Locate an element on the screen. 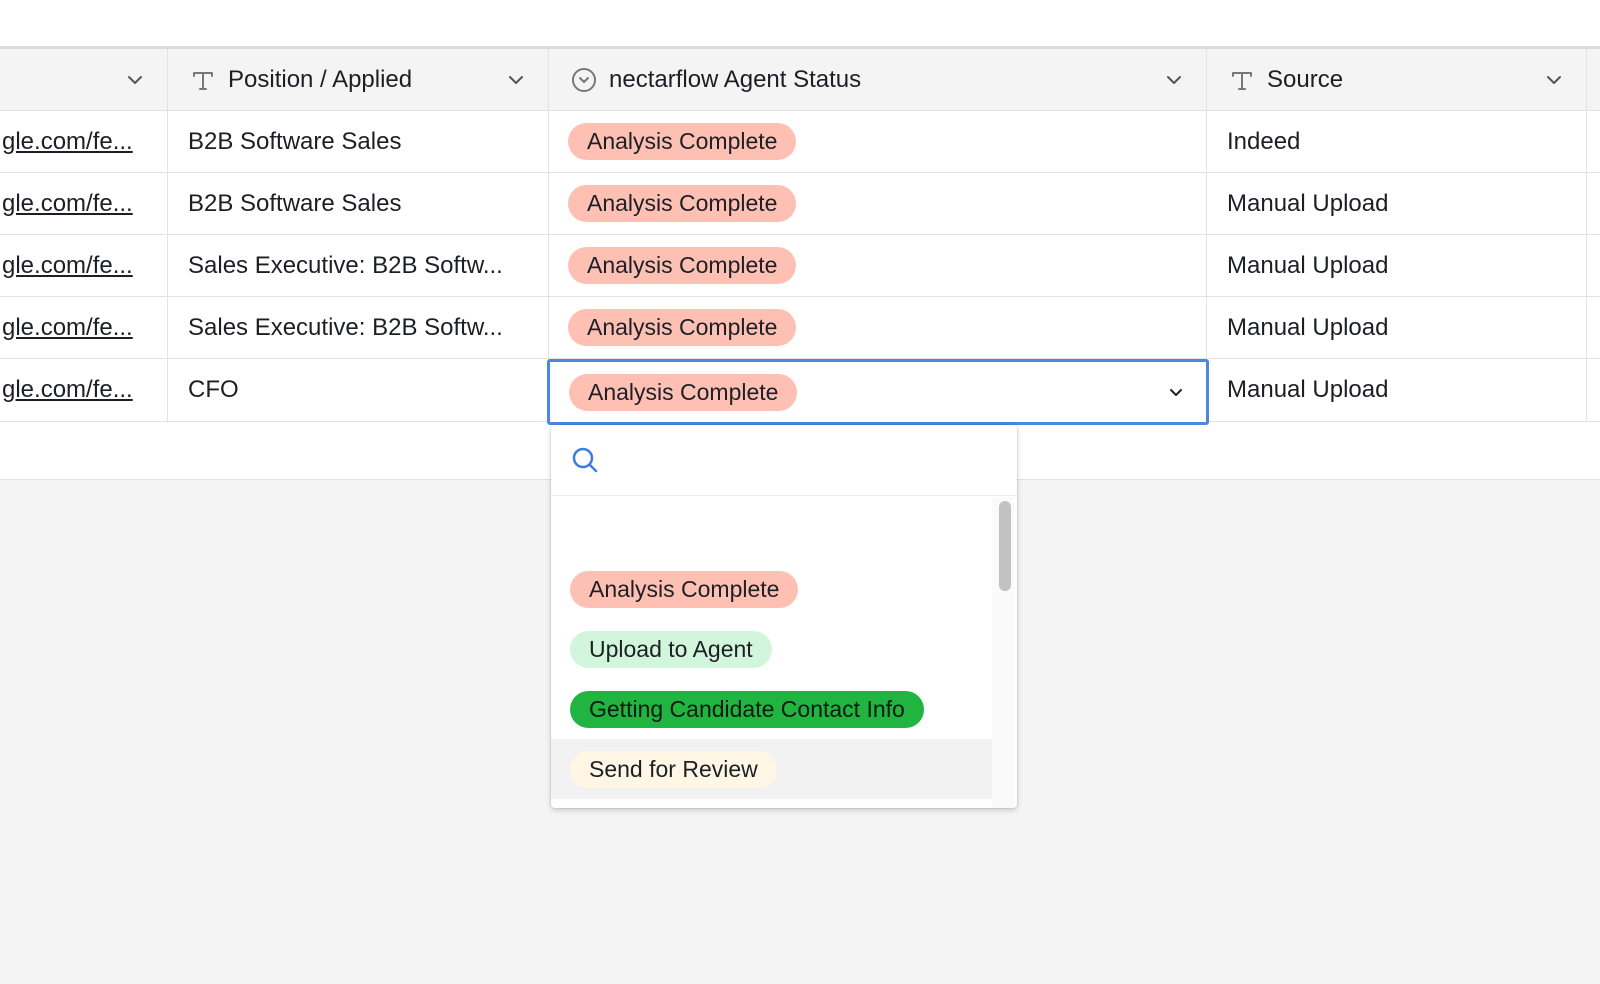  option-analysis-complete: Analysis Complete is located at coordinates (772, 589).